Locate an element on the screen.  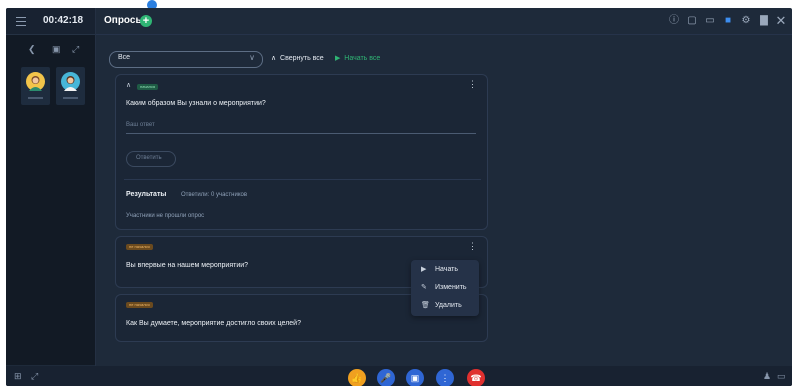
phone-hangup-icon: ☎ is located at coordinates (476, 378).